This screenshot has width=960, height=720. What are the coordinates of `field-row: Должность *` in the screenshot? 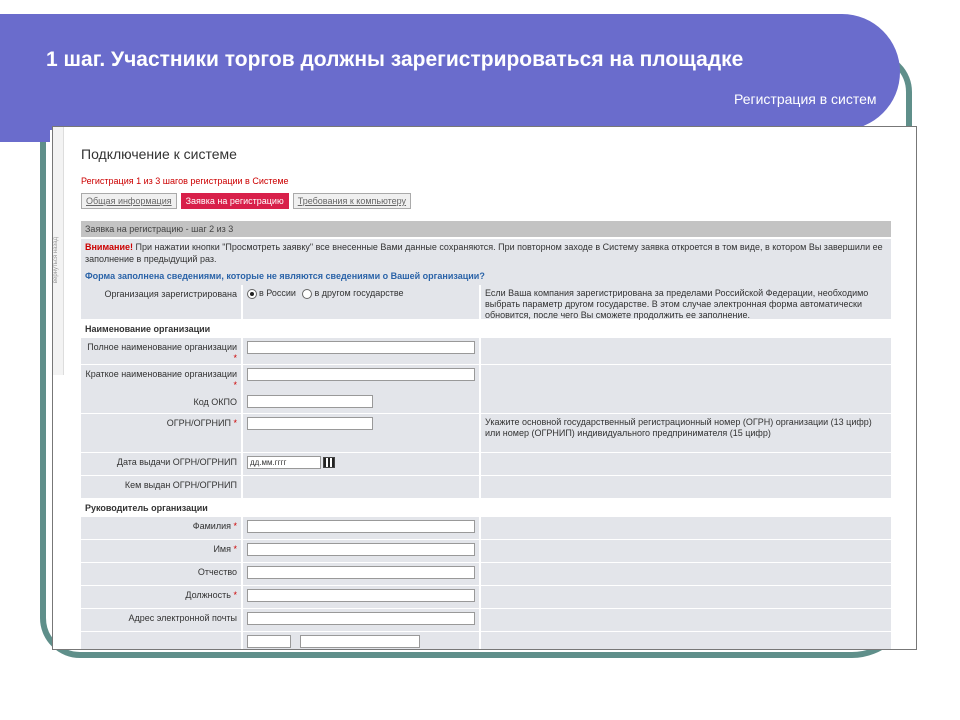 It's located at (486, 597).